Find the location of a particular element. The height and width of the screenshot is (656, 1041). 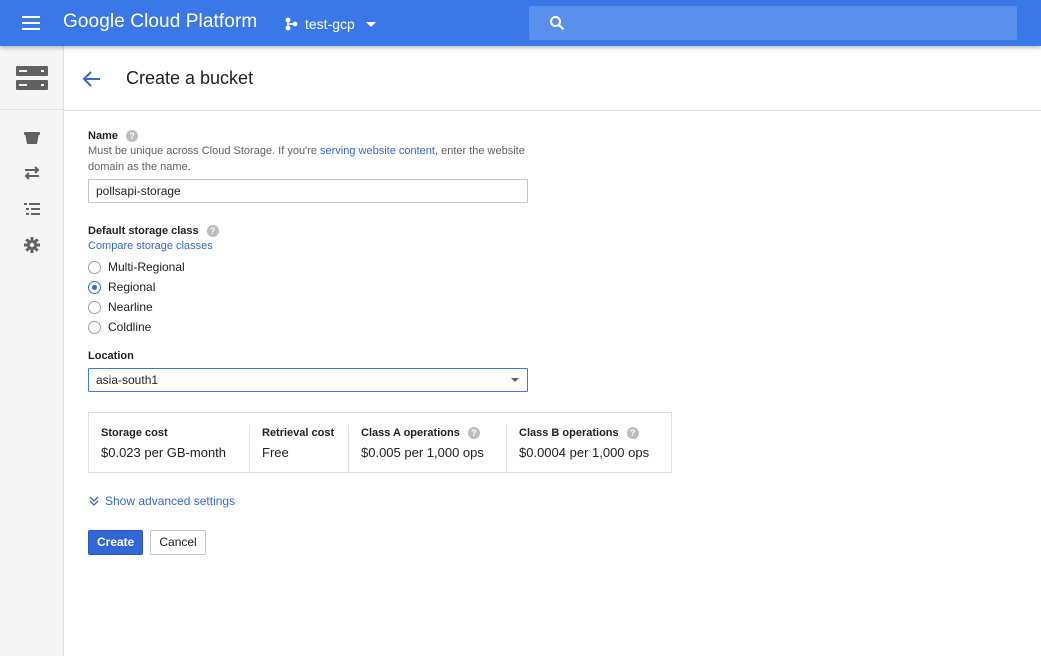

cost-label-row: Class A operations ? is located at coordinates (427, 433).